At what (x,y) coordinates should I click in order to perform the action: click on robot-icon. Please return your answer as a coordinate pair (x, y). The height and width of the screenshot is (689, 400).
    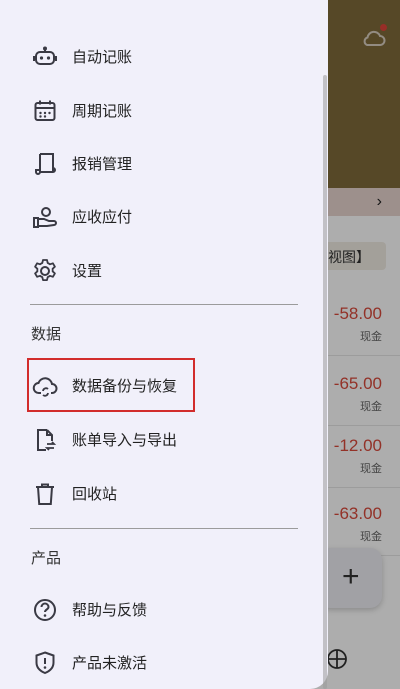
    Looking at the image, I should click on (45, 55).